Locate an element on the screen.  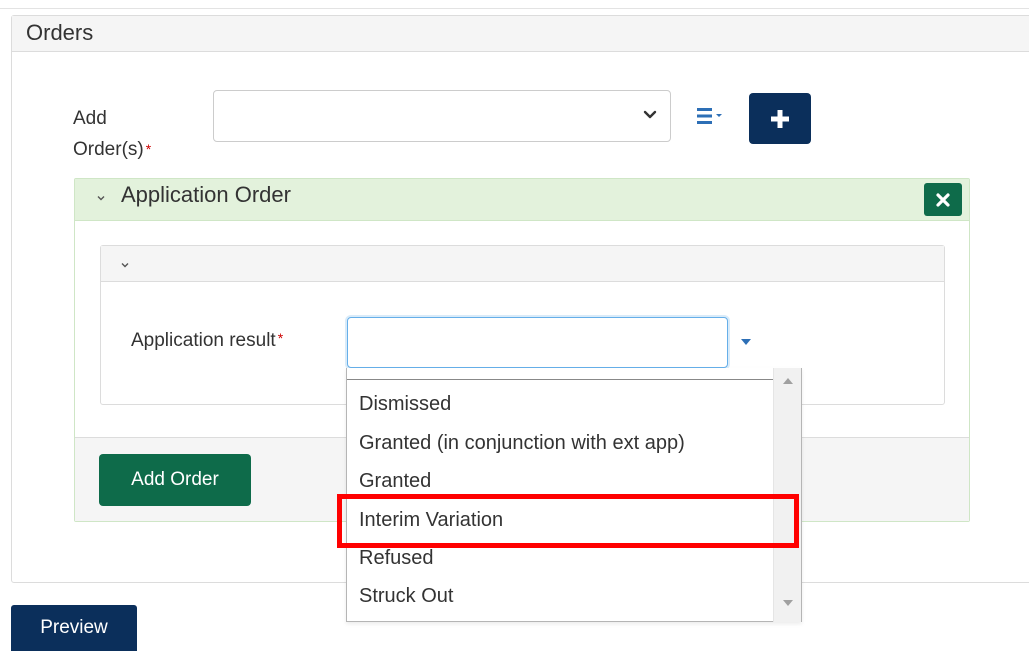
dropdown-option-granted: Granted is located at coordinates (395, 481).